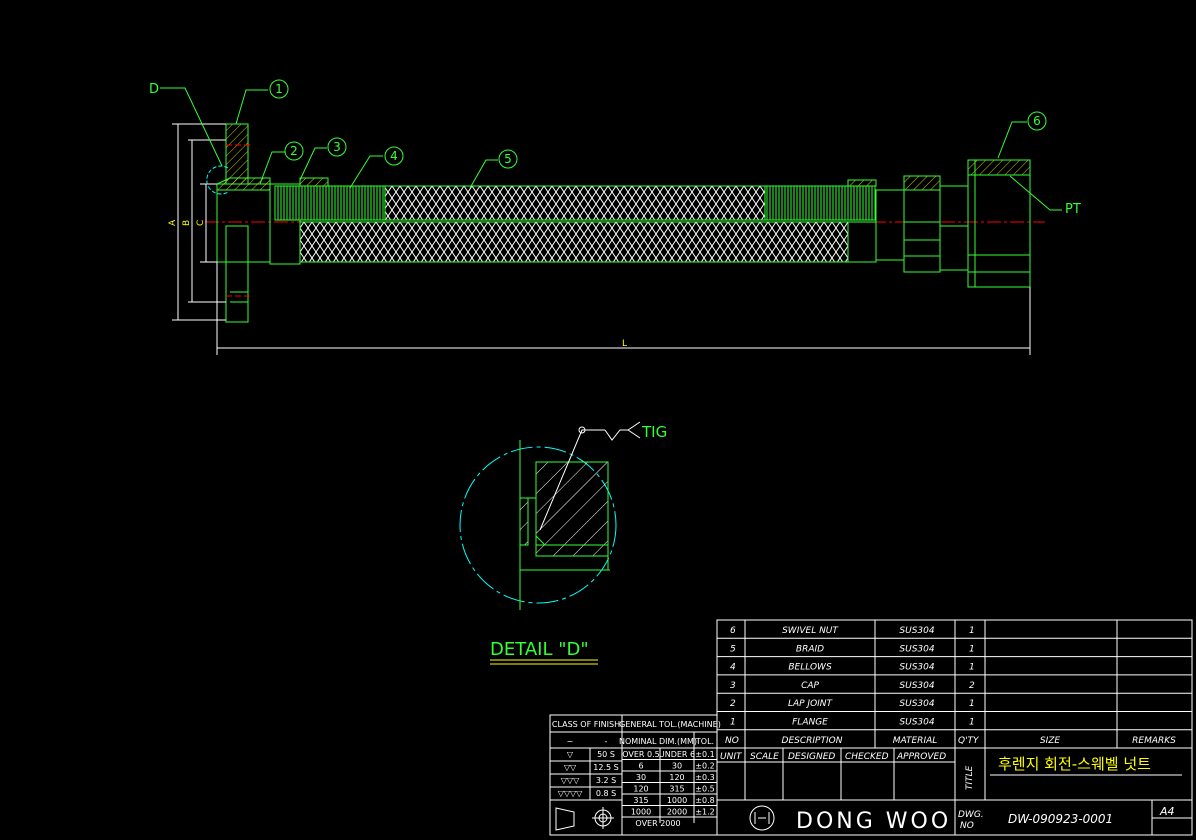 The height and width of the screenshot is (840, 1196). Describe the element at coordinates (812, 741) in the screenshot. I see `header-description: DESCRIPTION` at that location.